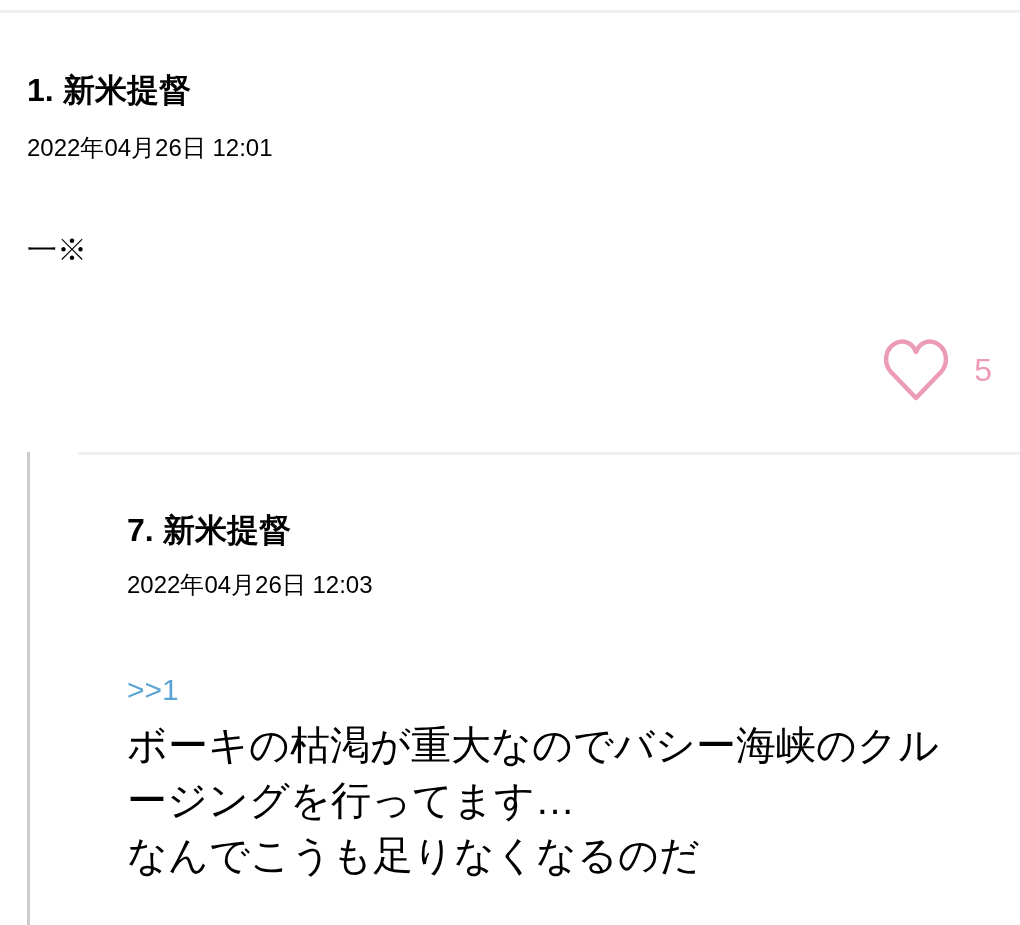 The height and width of the screenshot is (925, 1020). What do you see at coordinates (209, 530) in the screenshot?
I see `reply-title: 7. 新米提督` at bounding box center [209, 530].